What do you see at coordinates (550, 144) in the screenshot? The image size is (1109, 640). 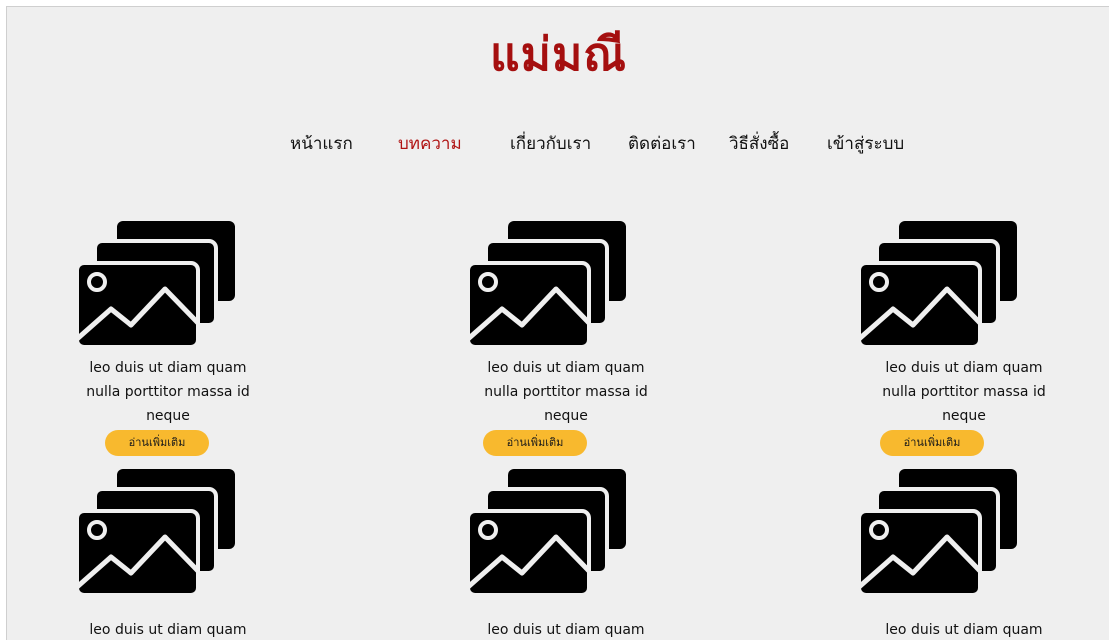 I see `nav-item-about: เกี่ยวกับเรา` at bounding box center [550, 144].